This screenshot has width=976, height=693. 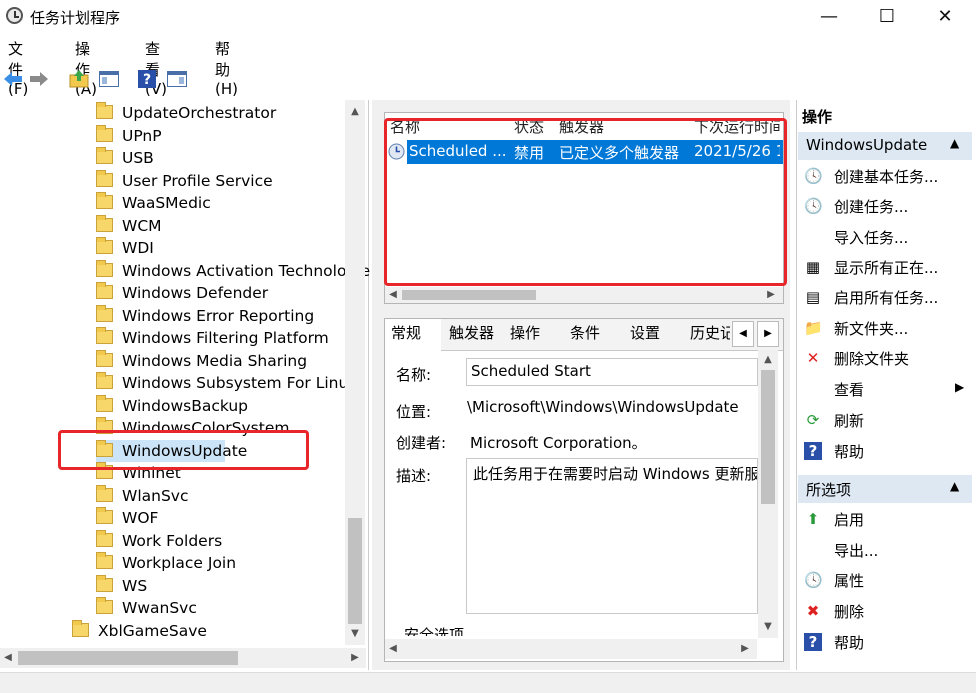 What do you see at coordinates (849, 580) in the screenshot?
I see `action-item: 属性` at bounding box center [849, 580].